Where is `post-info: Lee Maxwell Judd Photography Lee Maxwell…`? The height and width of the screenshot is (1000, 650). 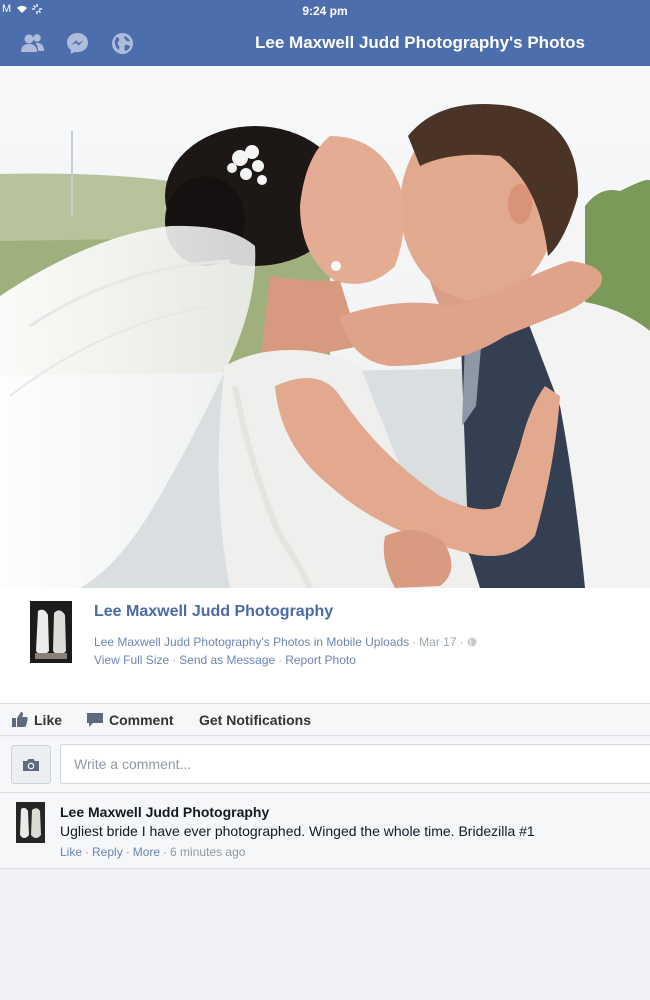 post-info: Lee Maxwell Judd Photography Lee Maxwell… is located at coordinates (325, 646).